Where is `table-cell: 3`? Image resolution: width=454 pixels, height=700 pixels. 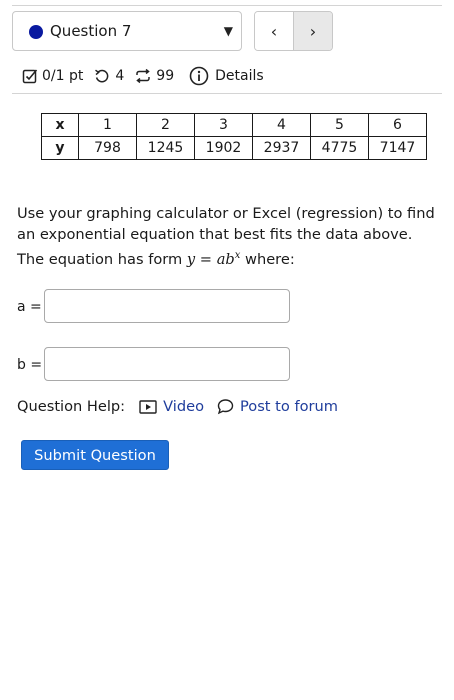
table-cell: 3 is located at coordinates (223, 125).